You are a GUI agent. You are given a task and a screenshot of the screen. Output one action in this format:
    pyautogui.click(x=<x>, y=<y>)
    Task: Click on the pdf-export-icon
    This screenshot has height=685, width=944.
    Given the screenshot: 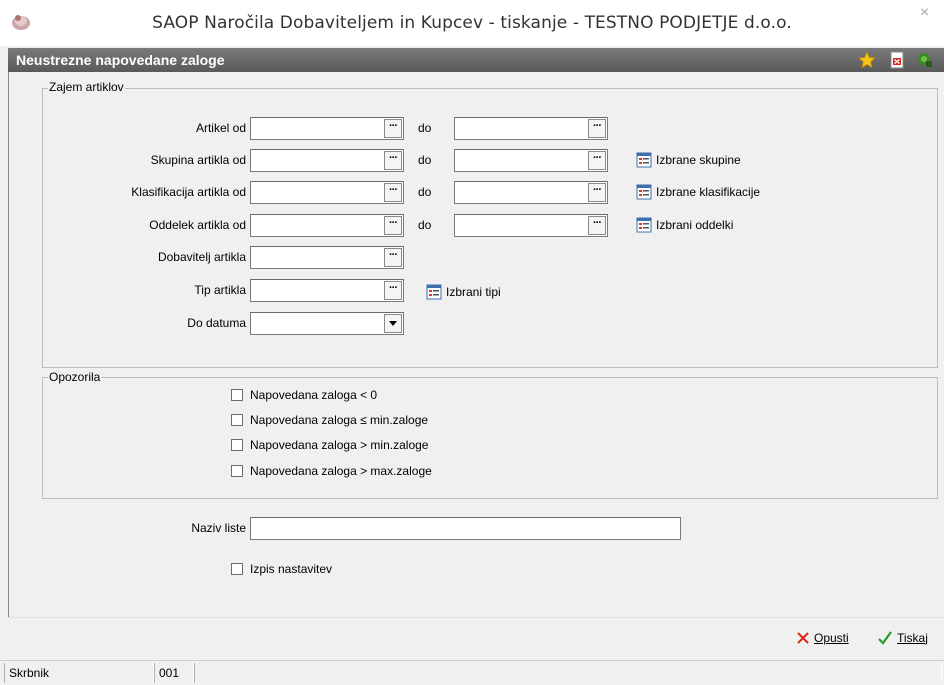 What is the action you would take?
    pyautogui.click(x=897, y=60)
    